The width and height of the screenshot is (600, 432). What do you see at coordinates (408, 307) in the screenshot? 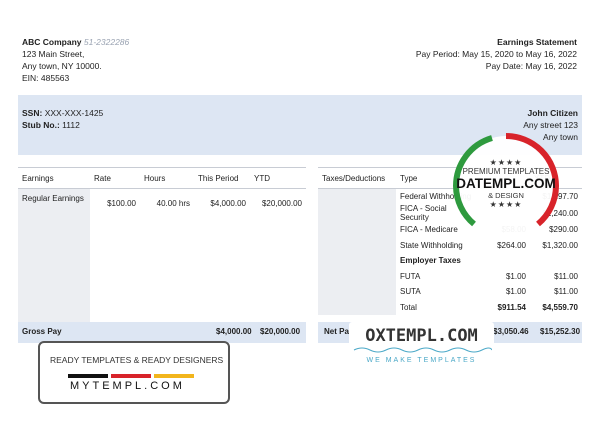
I see `total-label: Total` at bounding box center [408, 307].